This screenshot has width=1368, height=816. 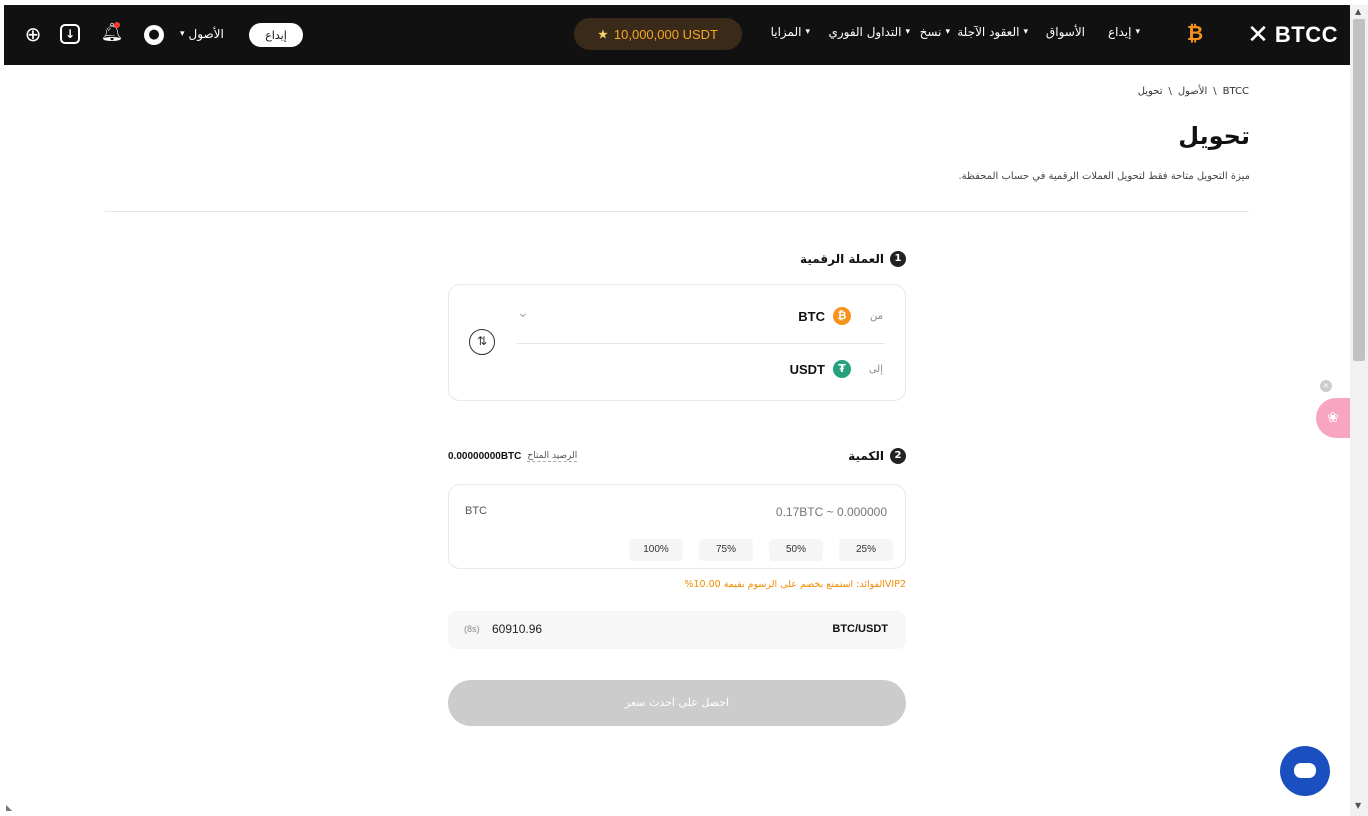 What do you see at coordinates (485, 456) in the screenshot?
I see `balance-value: 0.00000000BTC` at bounding box center [485, 456].